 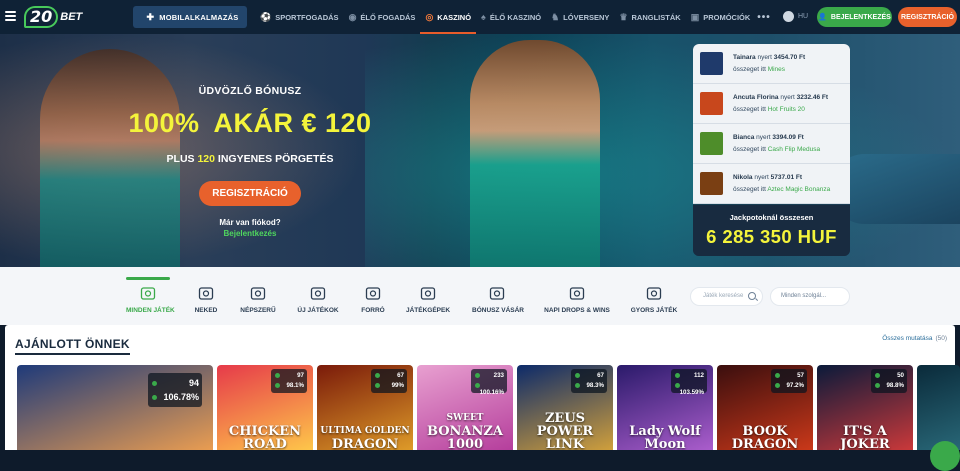 What do you see at coordinates (654, 310) in the screenshot?
I see `category-label: GYORS JÁTÉK` at bounding box center [654, 310].